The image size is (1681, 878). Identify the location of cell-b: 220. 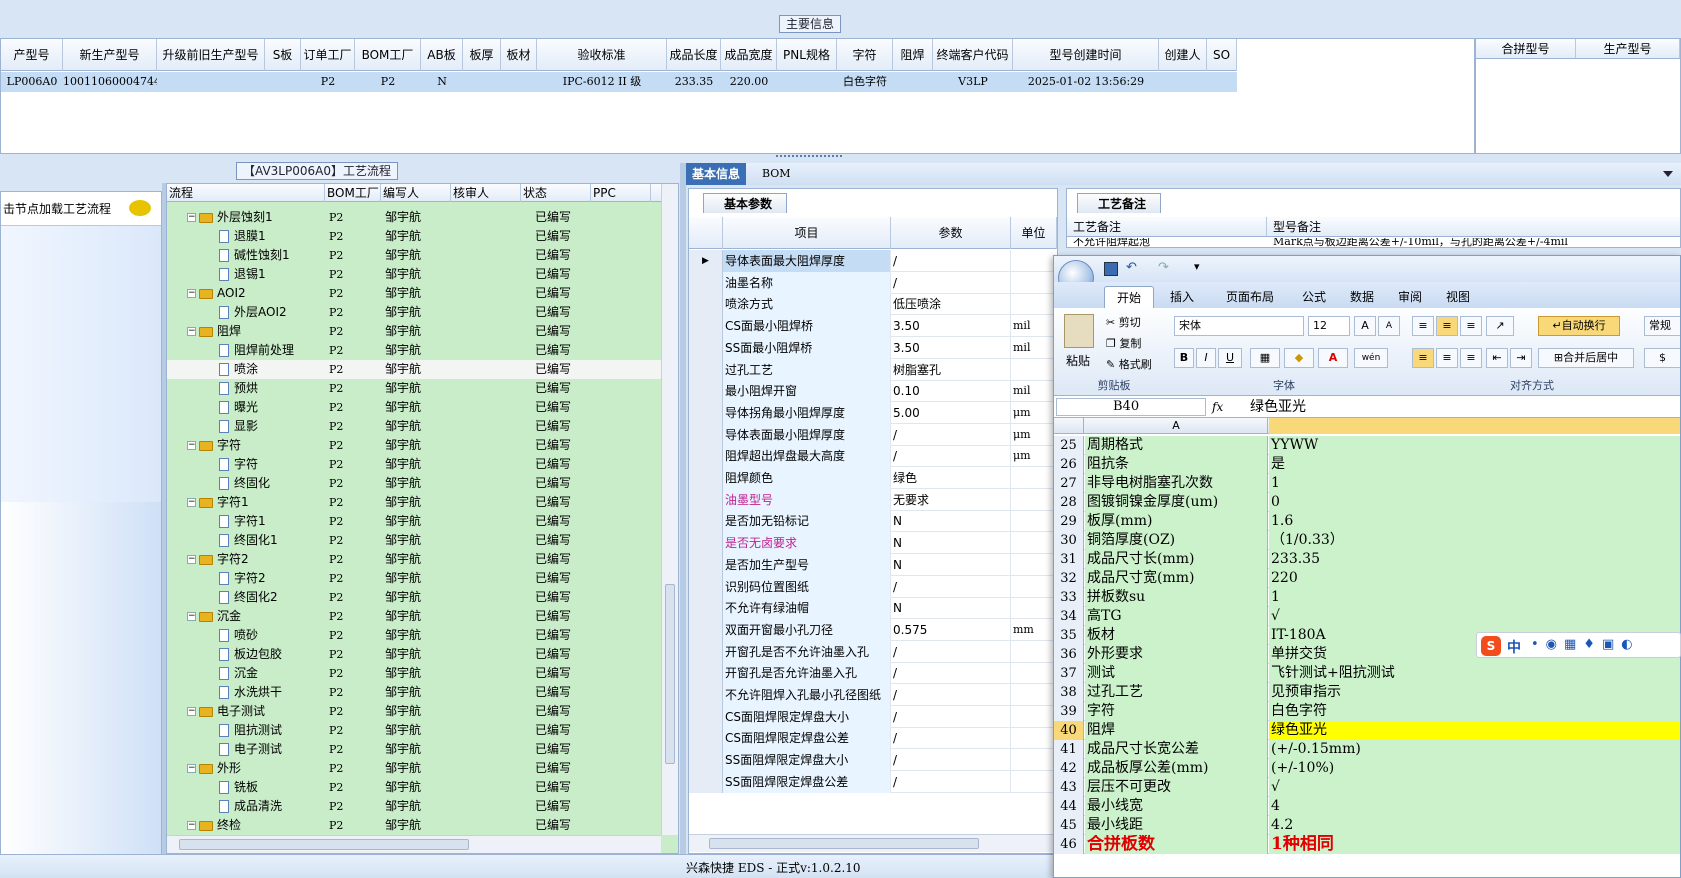
(1474, 578).